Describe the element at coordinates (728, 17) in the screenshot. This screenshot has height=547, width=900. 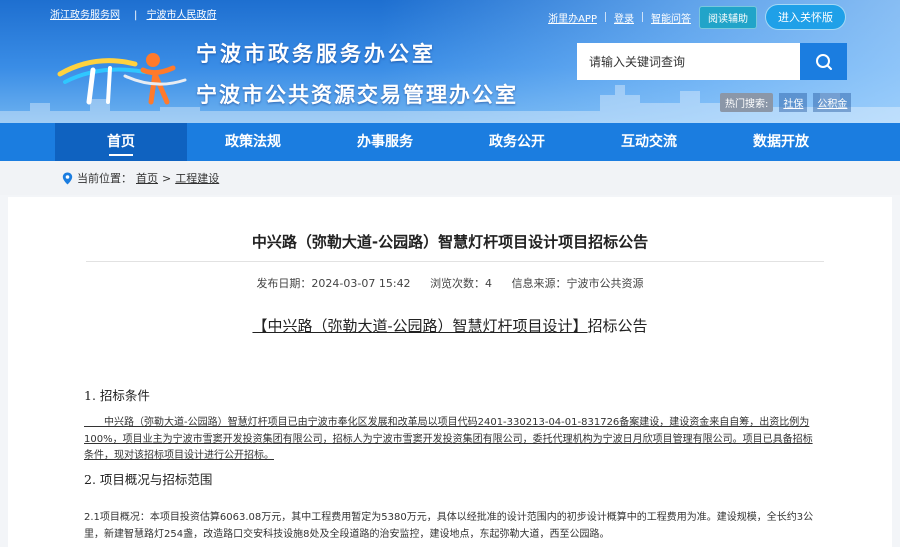
I see `reading-assist-button: 阅读辅助` at that location.